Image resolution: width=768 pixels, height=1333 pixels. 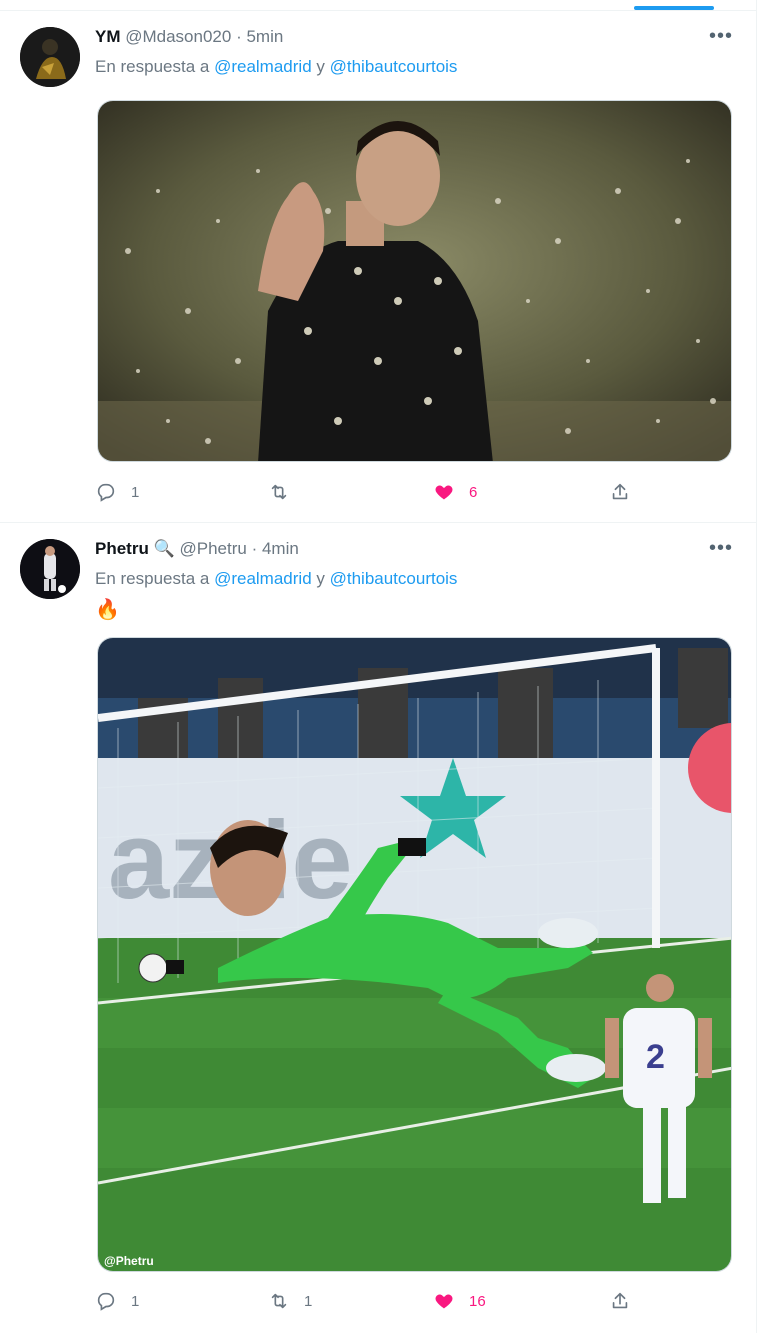 I want to click on tweet-header: YM⁣ @Mdason020 · 5min, so click(x=189, y=37).